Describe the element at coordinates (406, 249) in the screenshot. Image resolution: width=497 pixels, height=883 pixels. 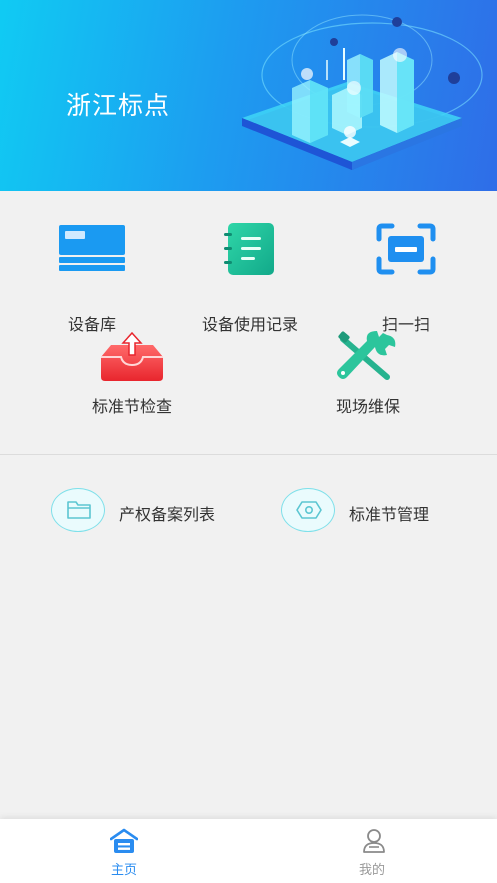
I see `scan-icon` at that location.